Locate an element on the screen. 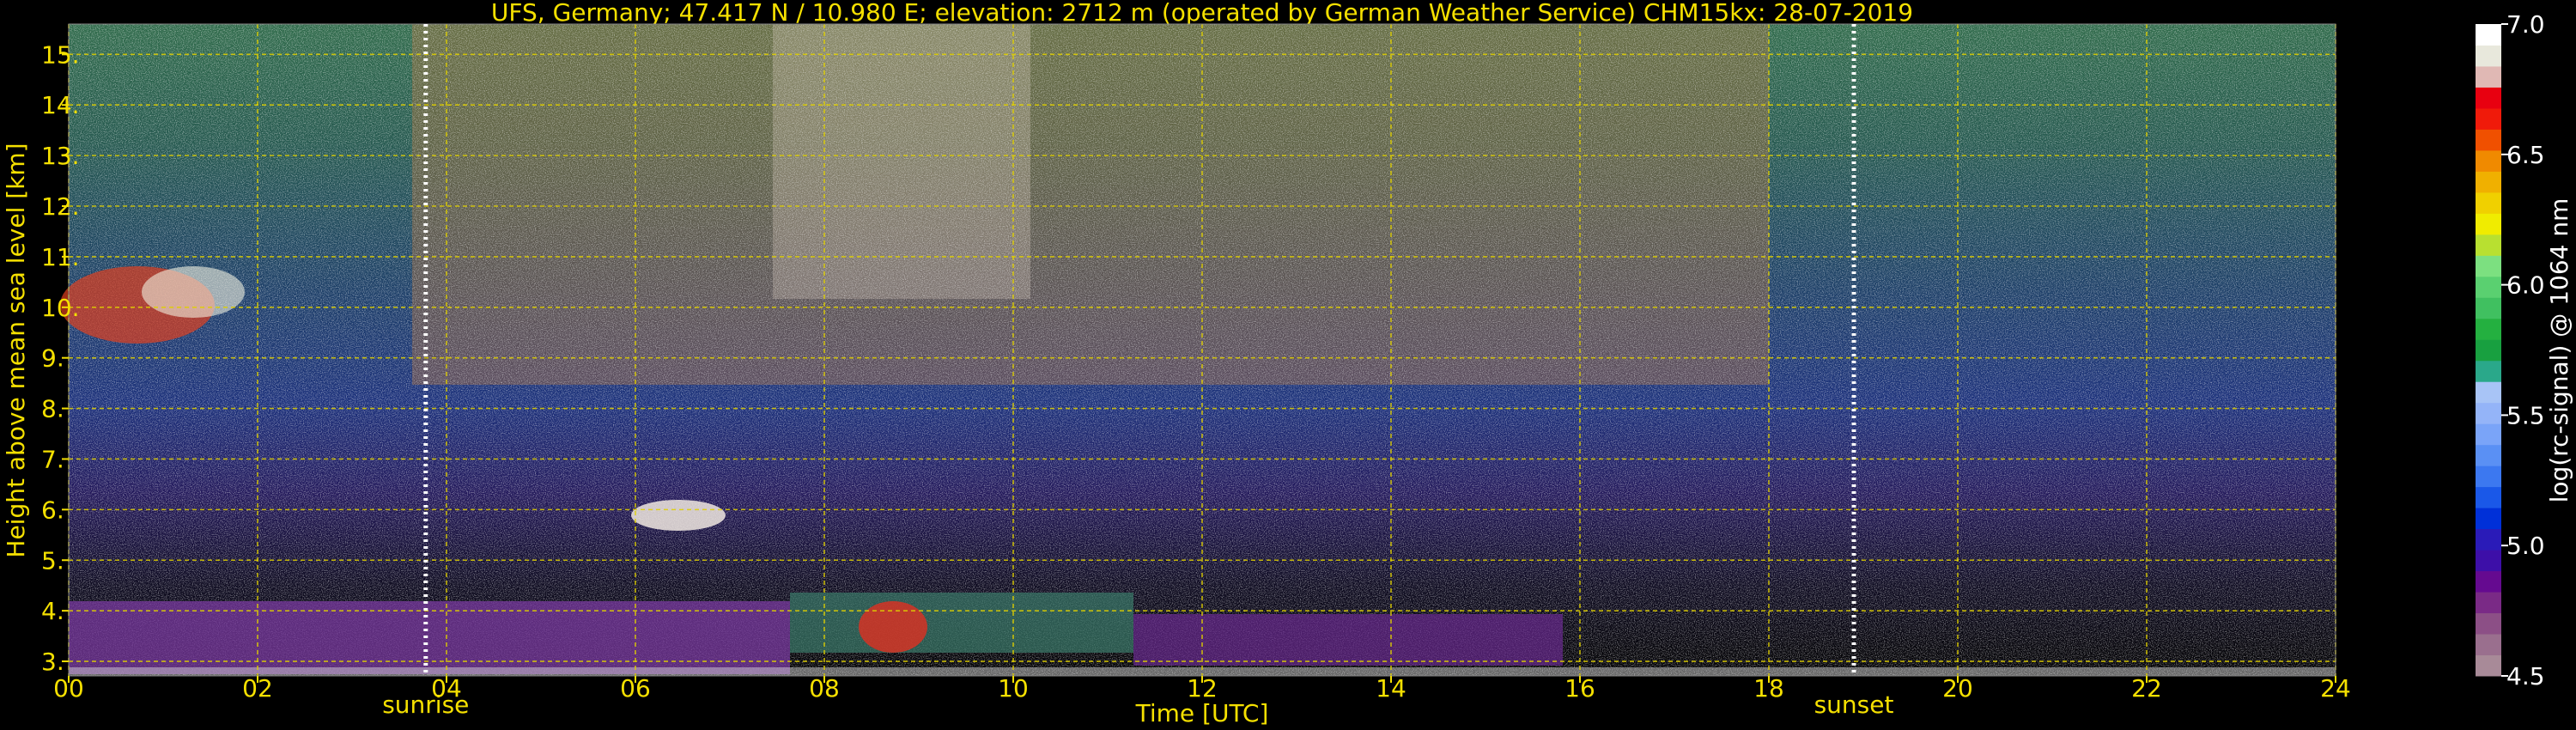 The width and height of the screenshot is (2576, 730). y-tick-label: 10. is located at coordinates (61, 308).